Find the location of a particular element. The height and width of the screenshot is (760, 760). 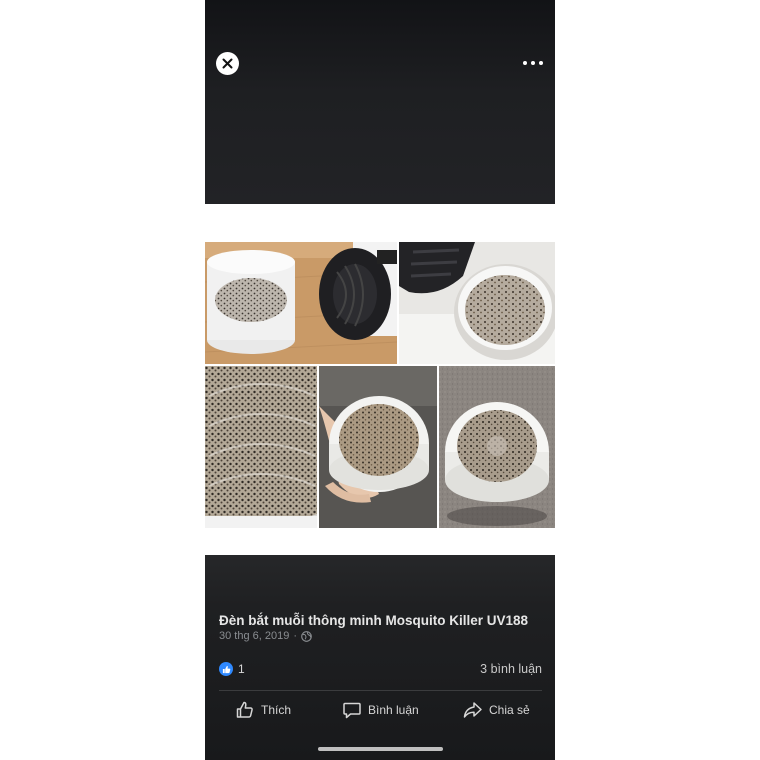

share-button: Chia sẻ is located at coordinates (496, 710).